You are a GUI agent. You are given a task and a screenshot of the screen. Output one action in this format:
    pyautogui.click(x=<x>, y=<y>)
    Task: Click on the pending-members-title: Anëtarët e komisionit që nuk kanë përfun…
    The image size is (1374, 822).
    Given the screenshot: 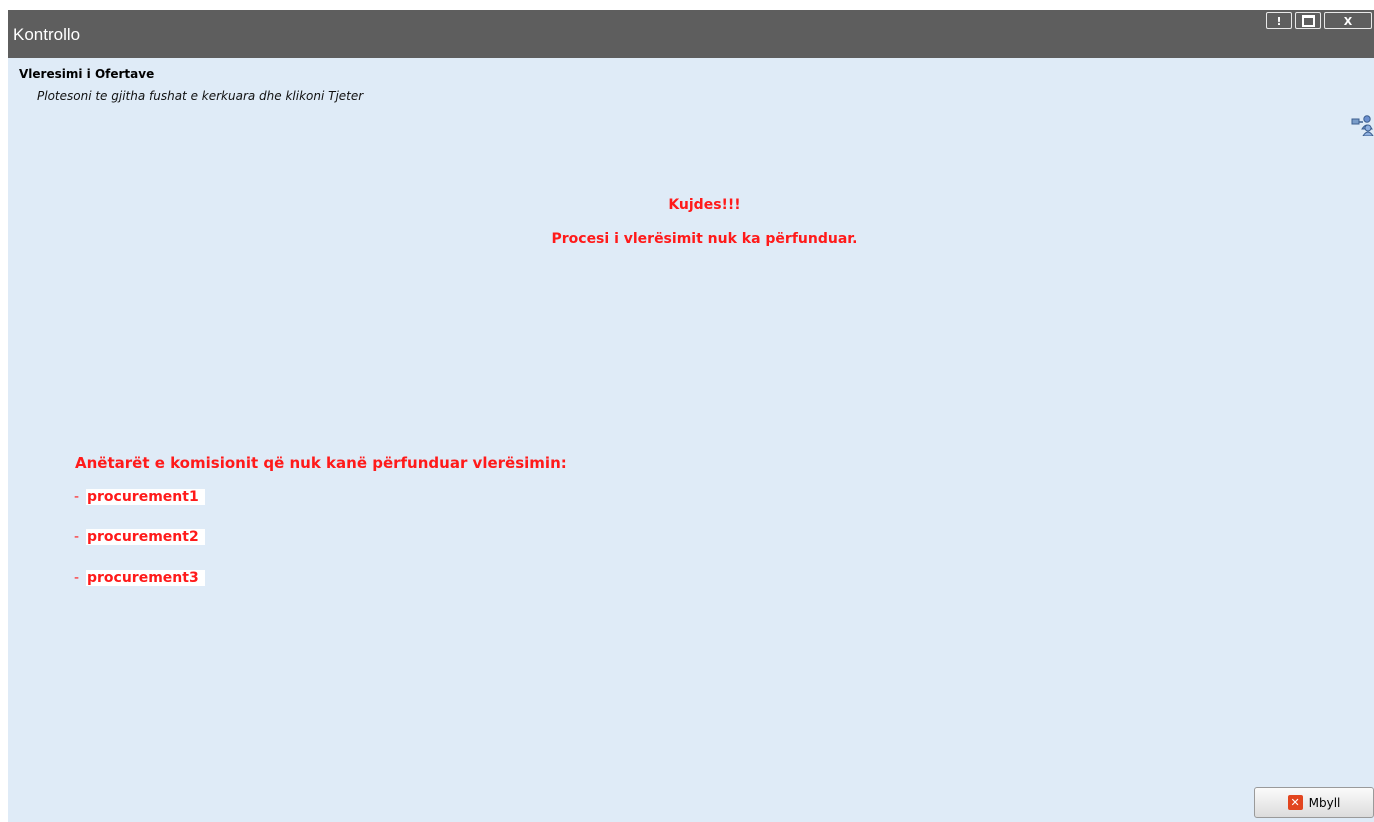 What is the action you would take?
    pyautogui.click(x=321, y=463)
    